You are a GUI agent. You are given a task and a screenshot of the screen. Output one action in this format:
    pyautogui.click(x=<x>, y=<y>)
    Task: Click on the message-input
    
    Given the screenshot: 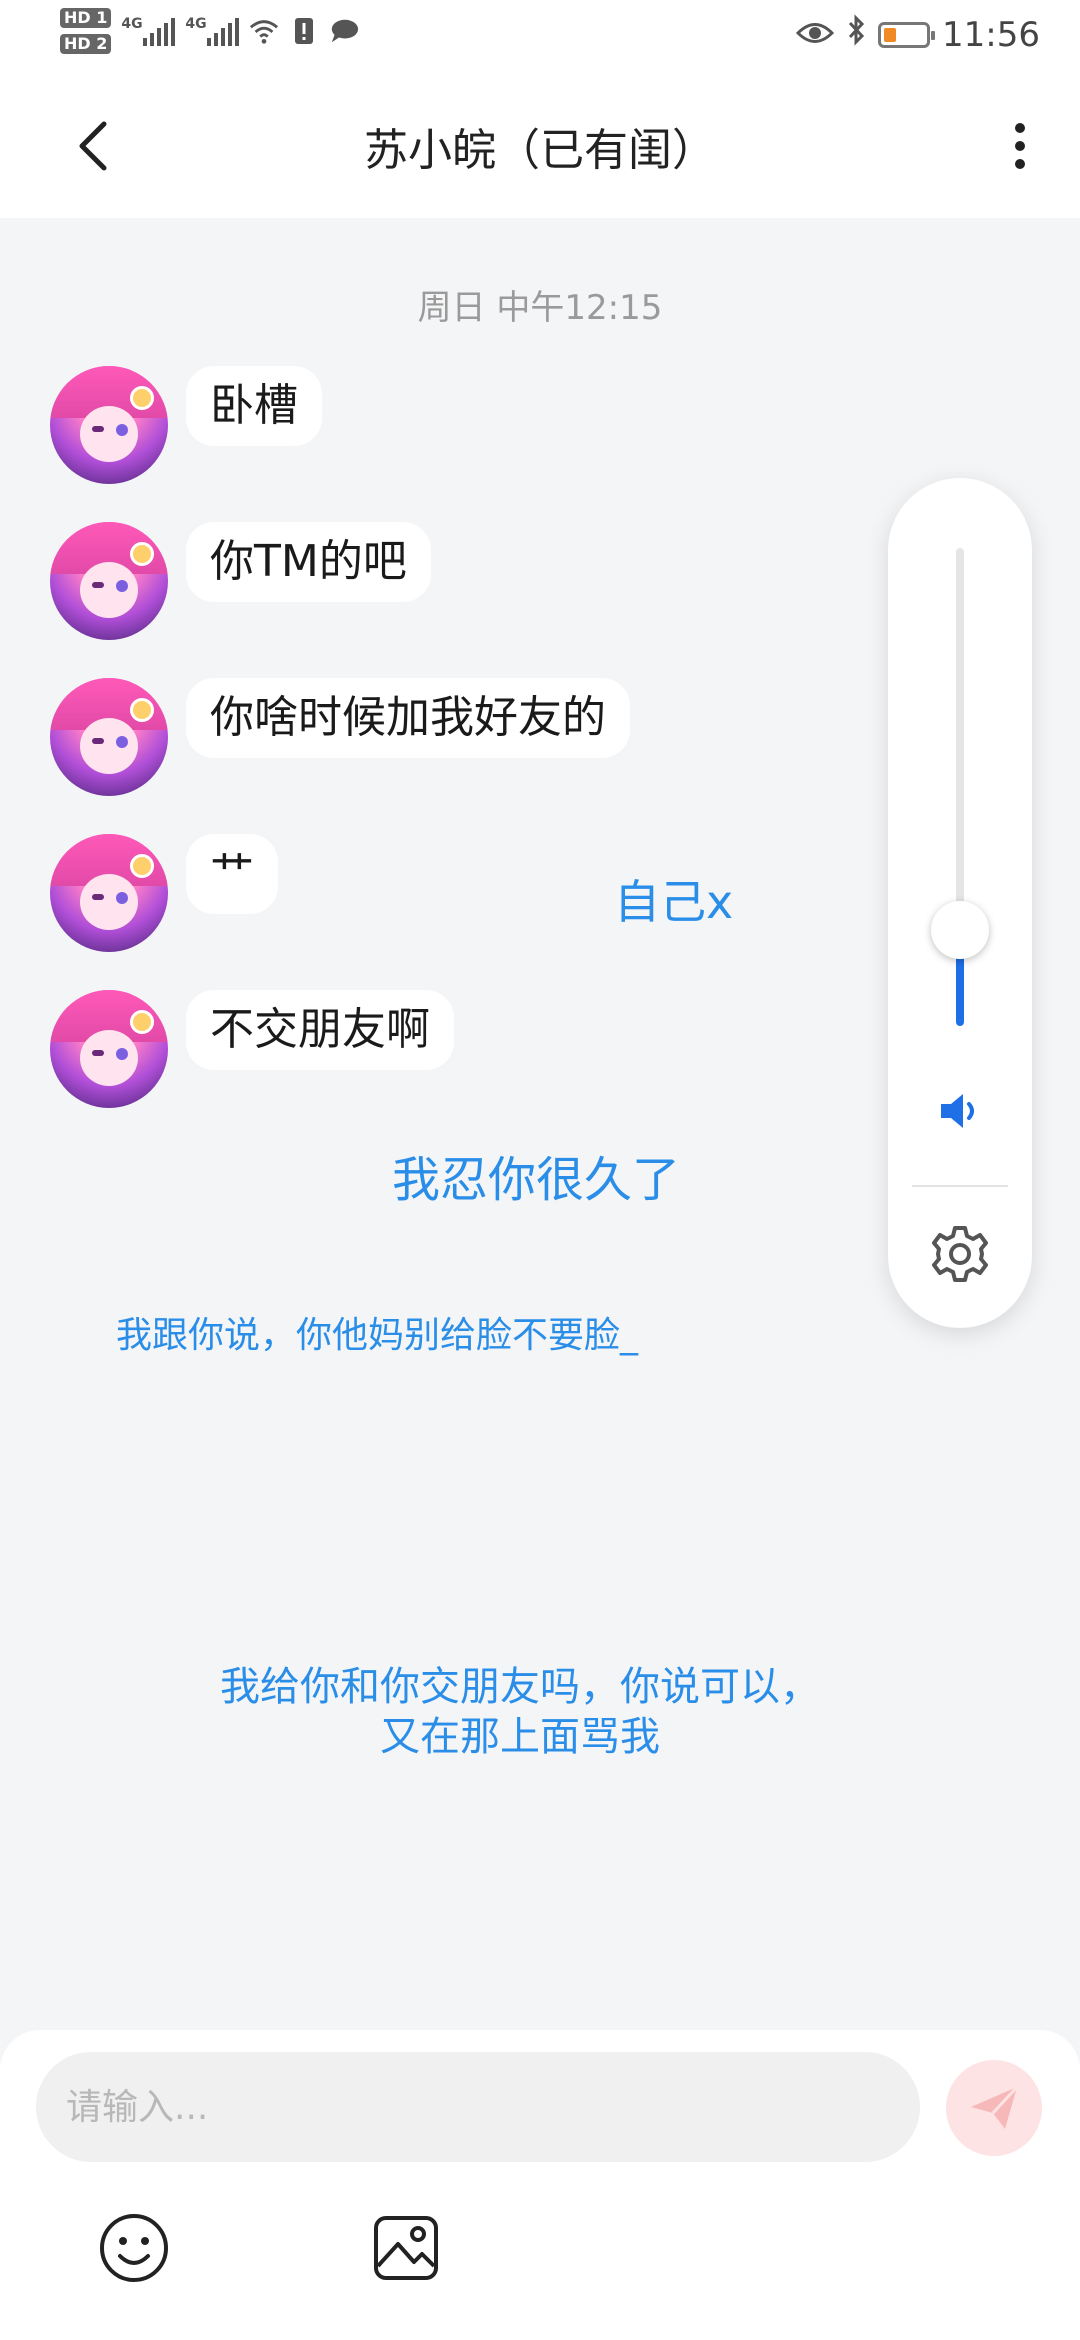 What is the action you would take?
    pyautogui.click(x=478, y=2107)
    